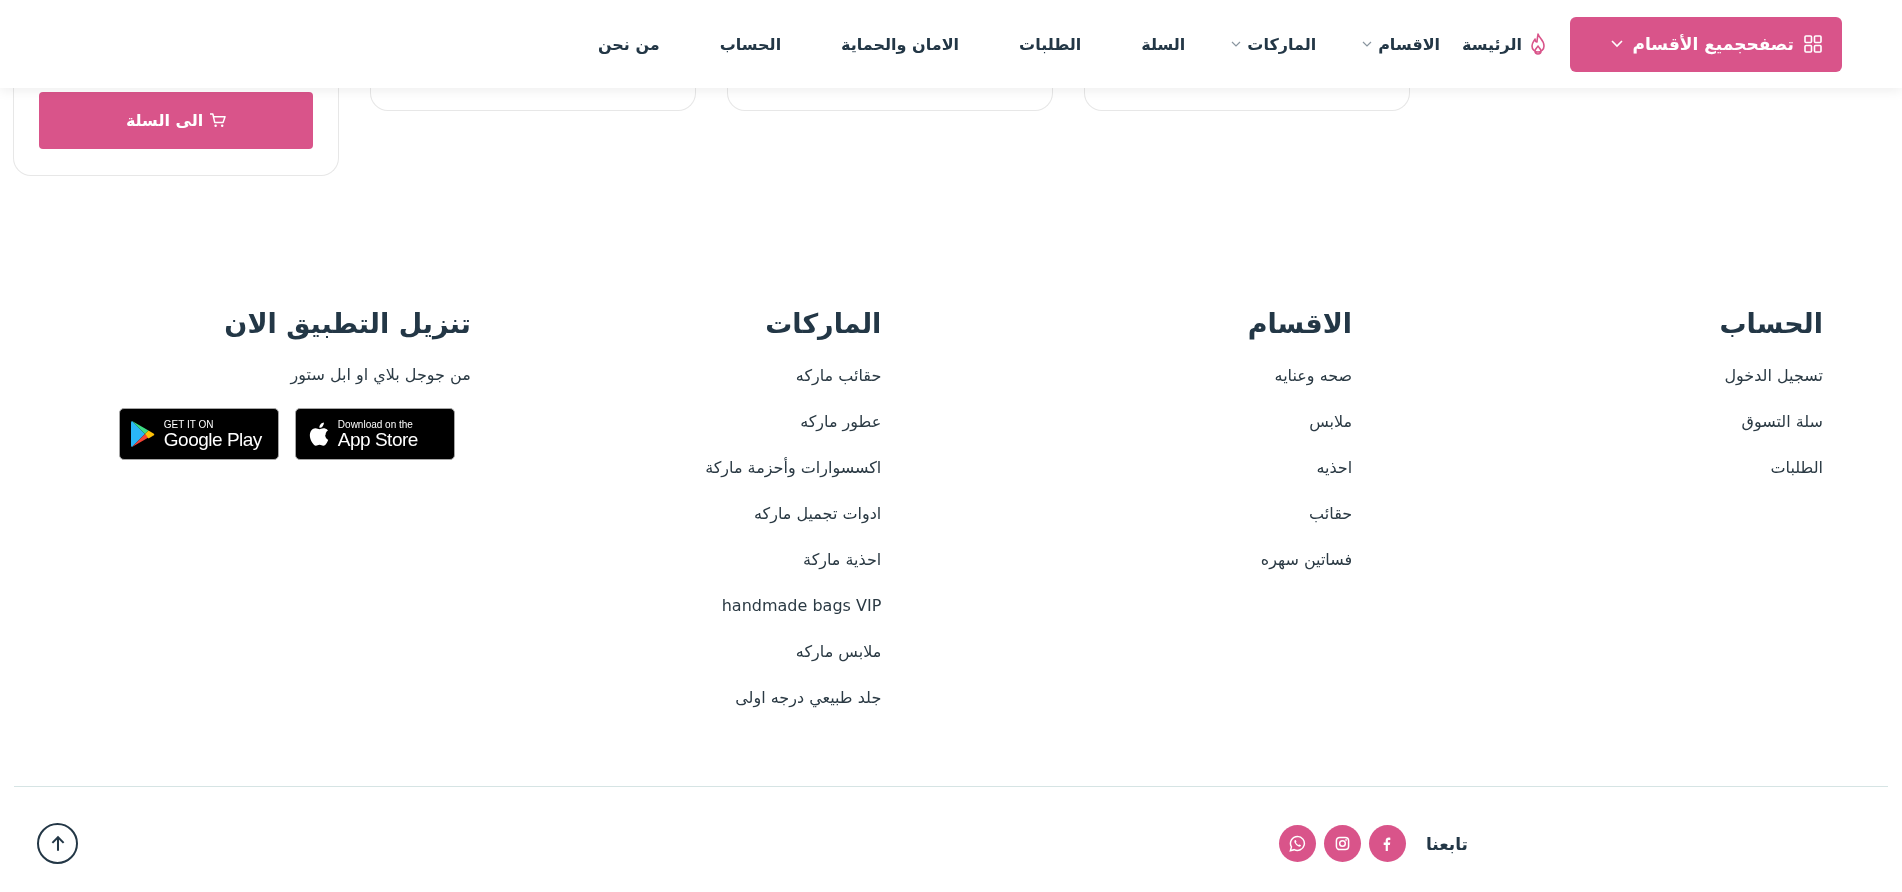 This screenshot has width=1902, height=892. I want to click on column-heading: الحساب, so click(1771, 324).